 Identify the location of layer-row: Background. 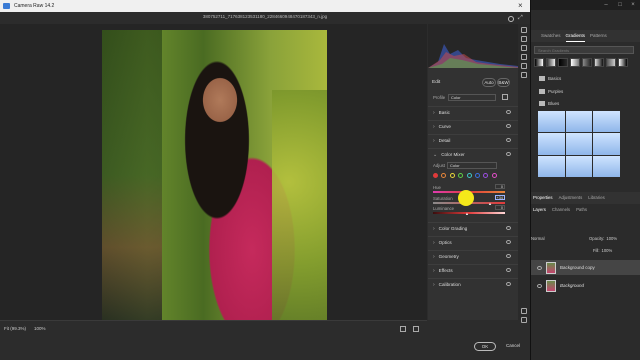
(585, 285).